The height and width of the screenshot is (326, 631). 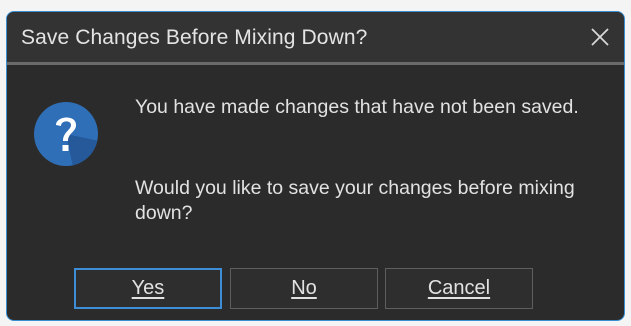 I want to click on question-mark-icon, so click(x=66, y=134).